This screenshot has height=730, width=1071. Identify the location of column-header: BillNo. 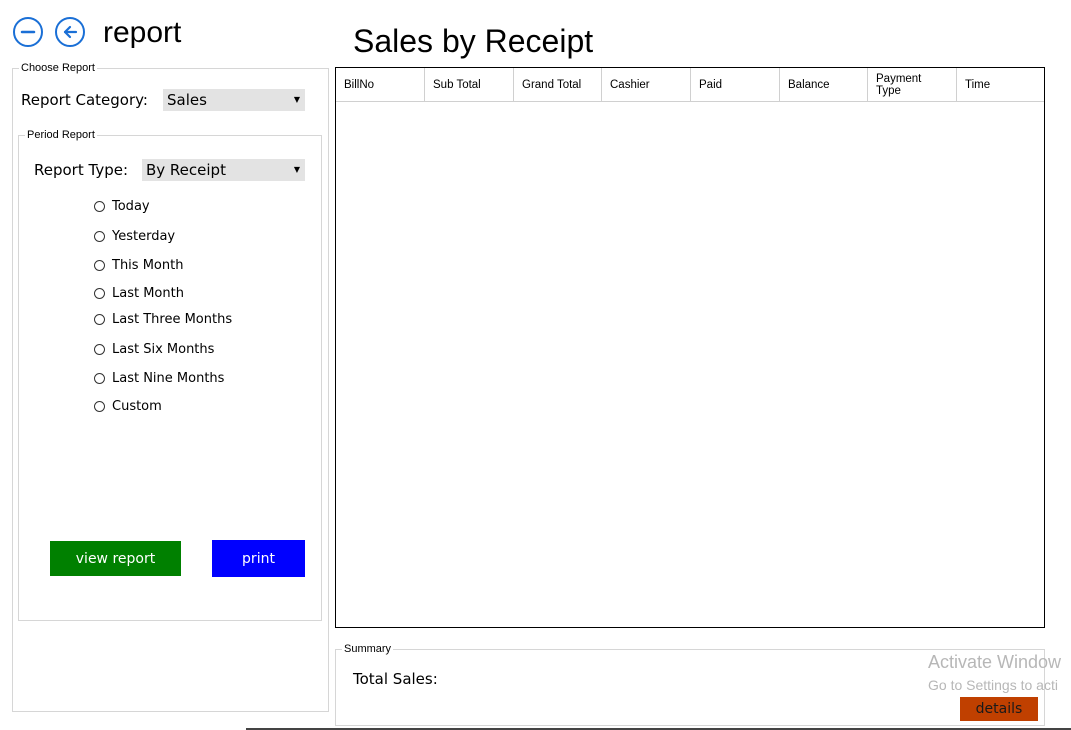
(380, 84).